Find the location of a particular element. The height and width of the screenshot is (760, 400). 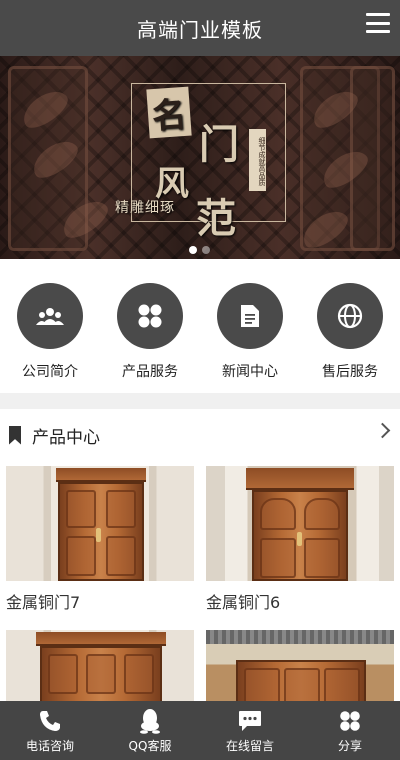

nav-label: 售后服务 is located at coordinates (350, 372).